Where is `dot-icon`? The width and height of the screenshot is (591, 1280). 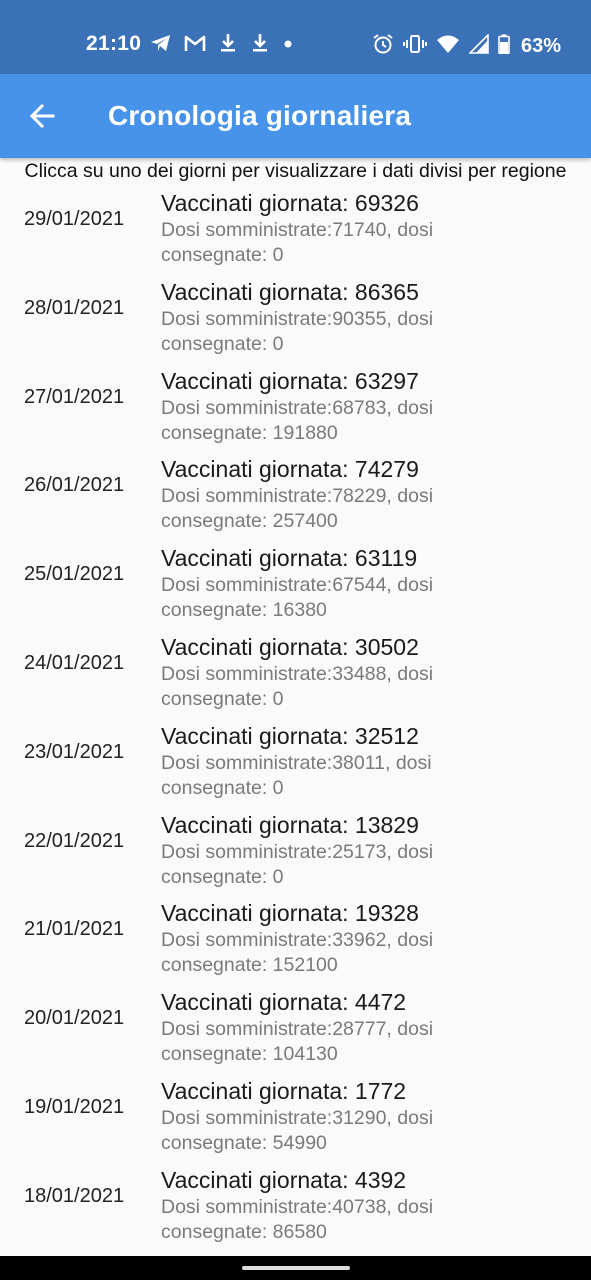
dot-icon is located at coordinates (288, 46).